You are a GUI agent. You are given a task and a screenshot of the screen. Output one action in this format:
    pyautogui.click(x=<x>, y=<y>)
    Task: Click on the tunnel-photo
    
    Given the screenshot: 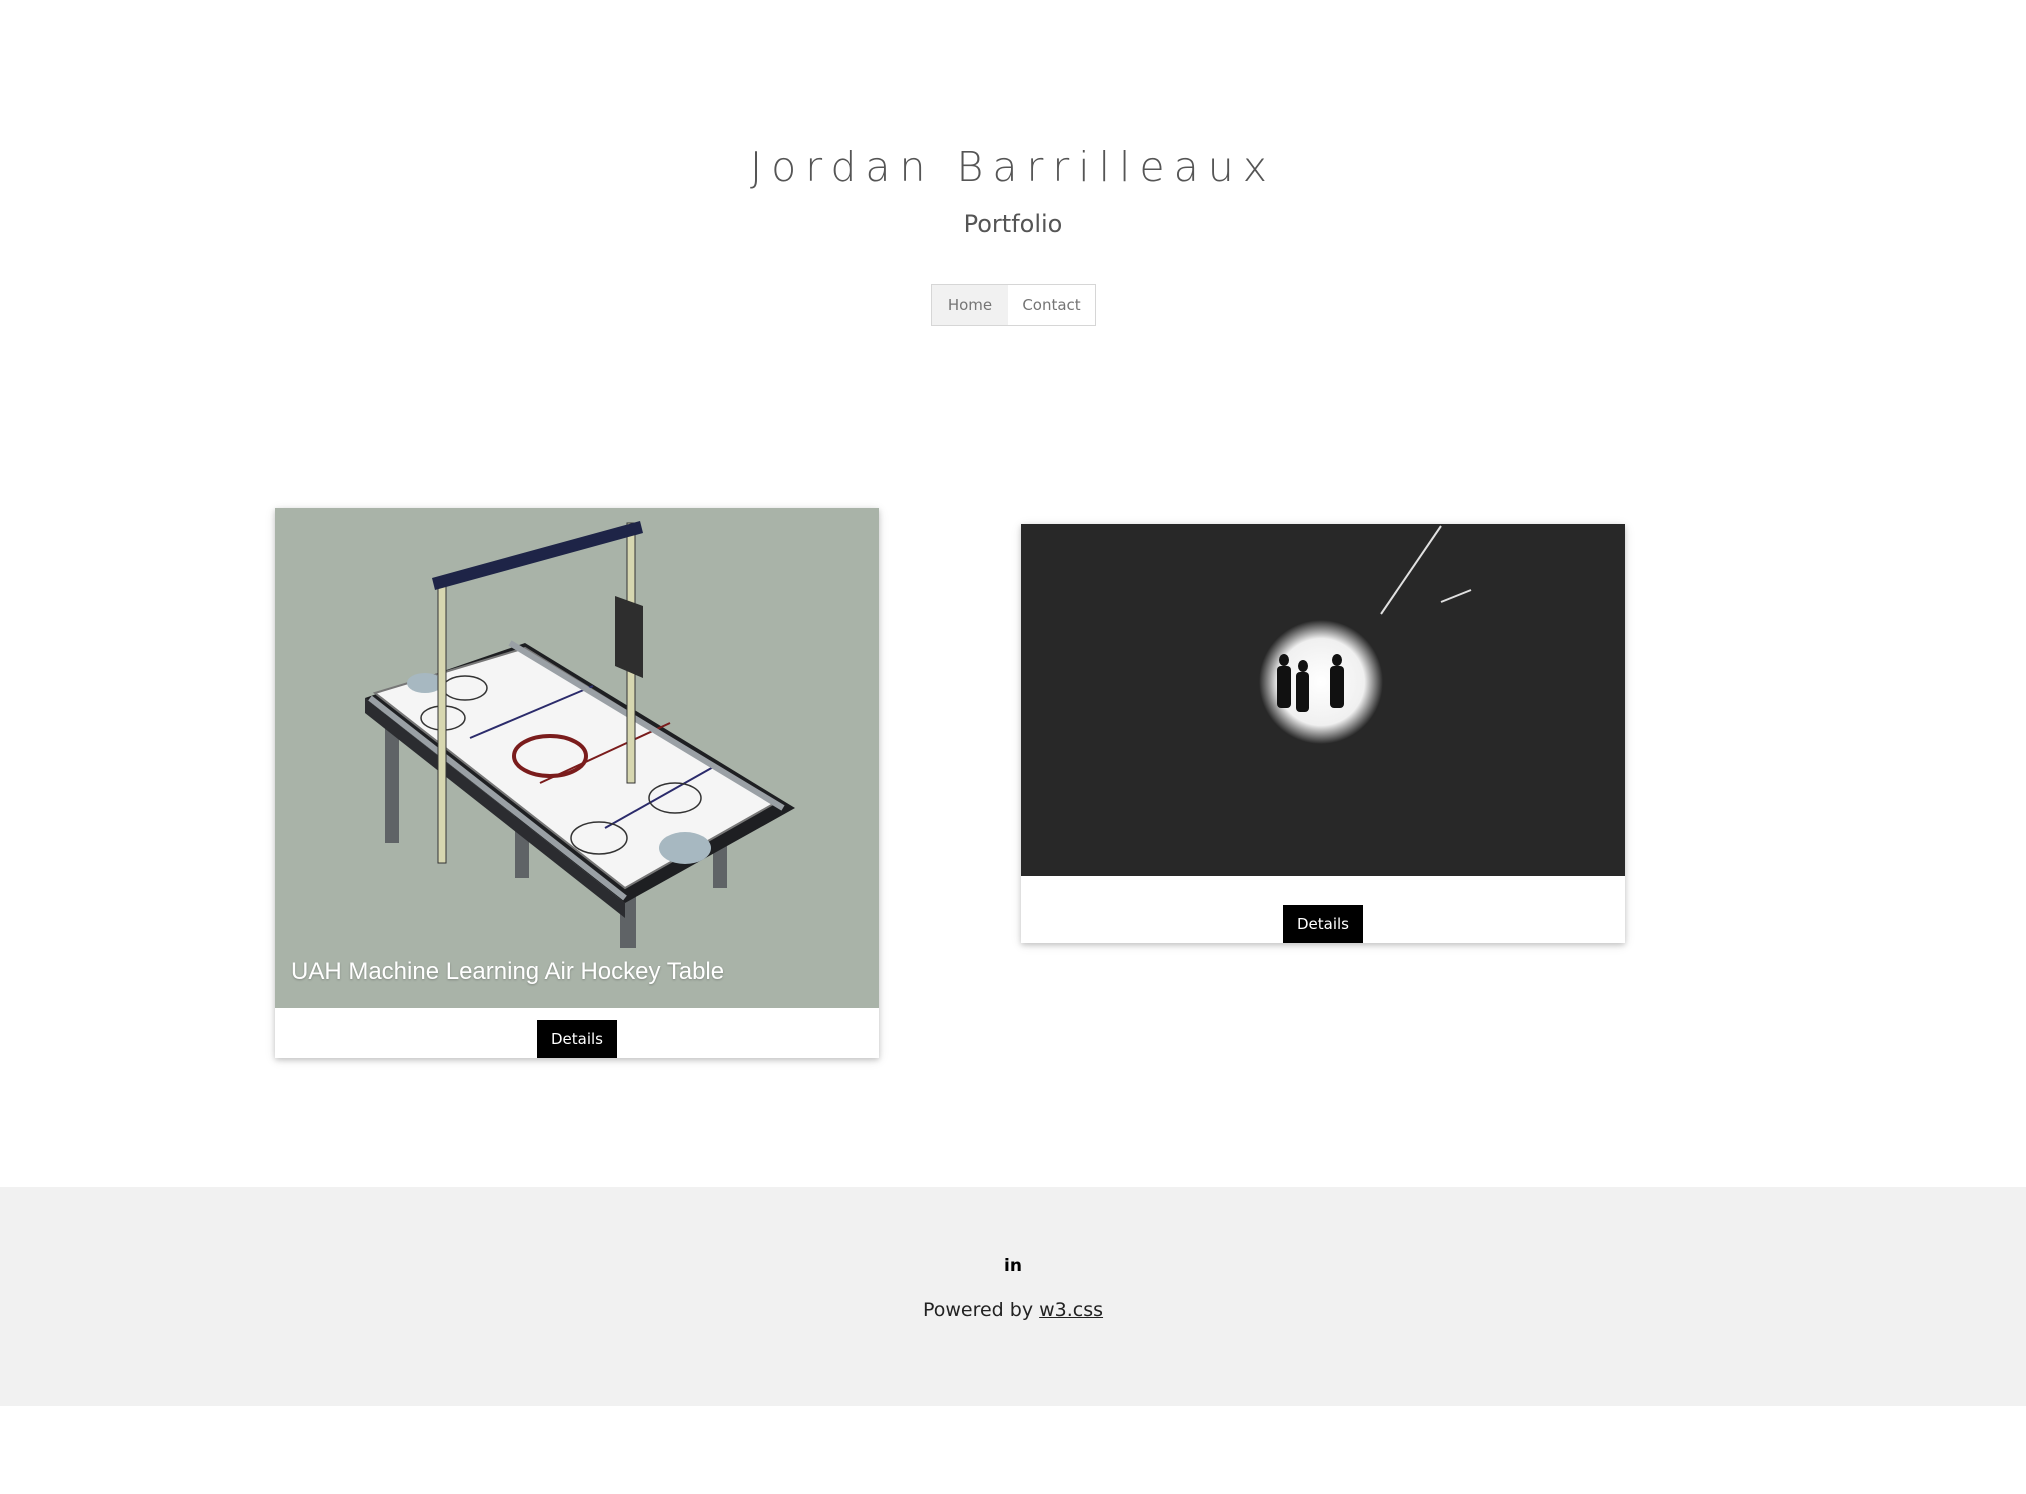 What is the action you would take?
    pyautogui.click(x=1323, y=700)
    